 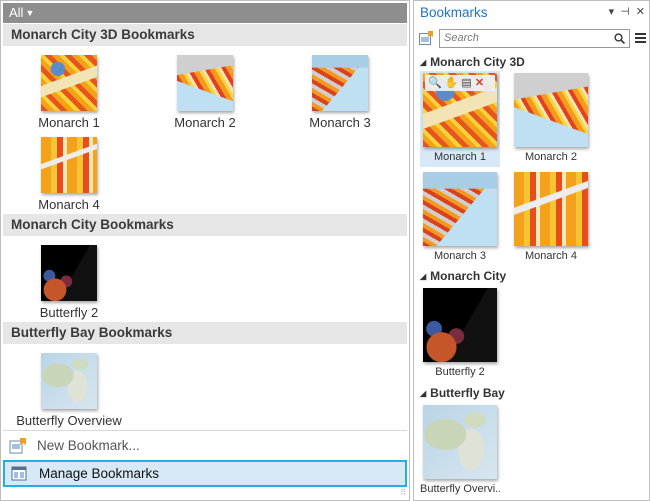 What do you see at coordinates (640, 12) in the screenshot?
I see `close-icon: ✕` at bounding box center [640, 12].